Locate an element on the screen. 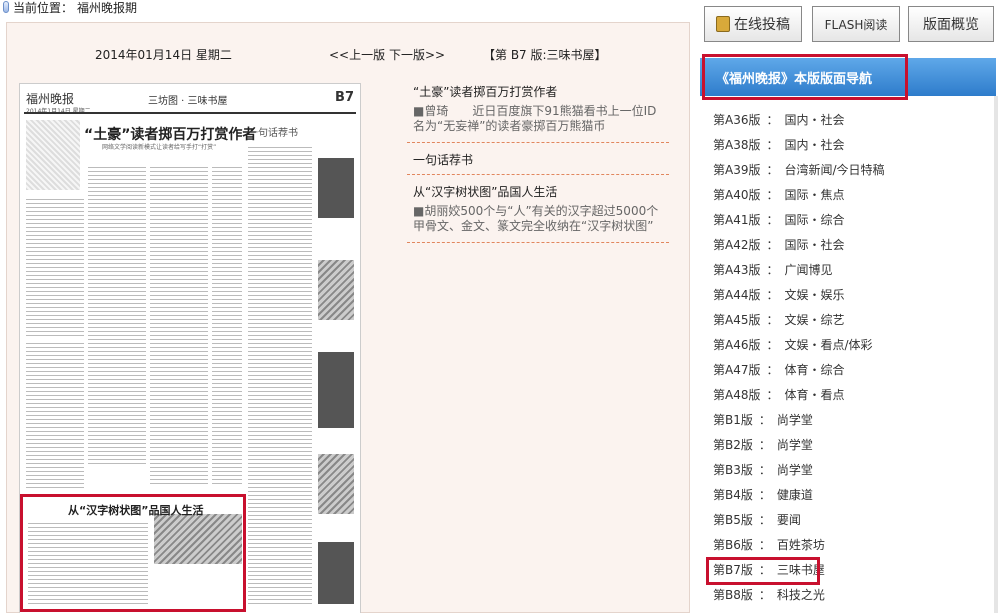 This screenshot has width=998, height=613. article-title-link: “土豪”读者掷百万打赏作者 is located at coordinates (538, 90).